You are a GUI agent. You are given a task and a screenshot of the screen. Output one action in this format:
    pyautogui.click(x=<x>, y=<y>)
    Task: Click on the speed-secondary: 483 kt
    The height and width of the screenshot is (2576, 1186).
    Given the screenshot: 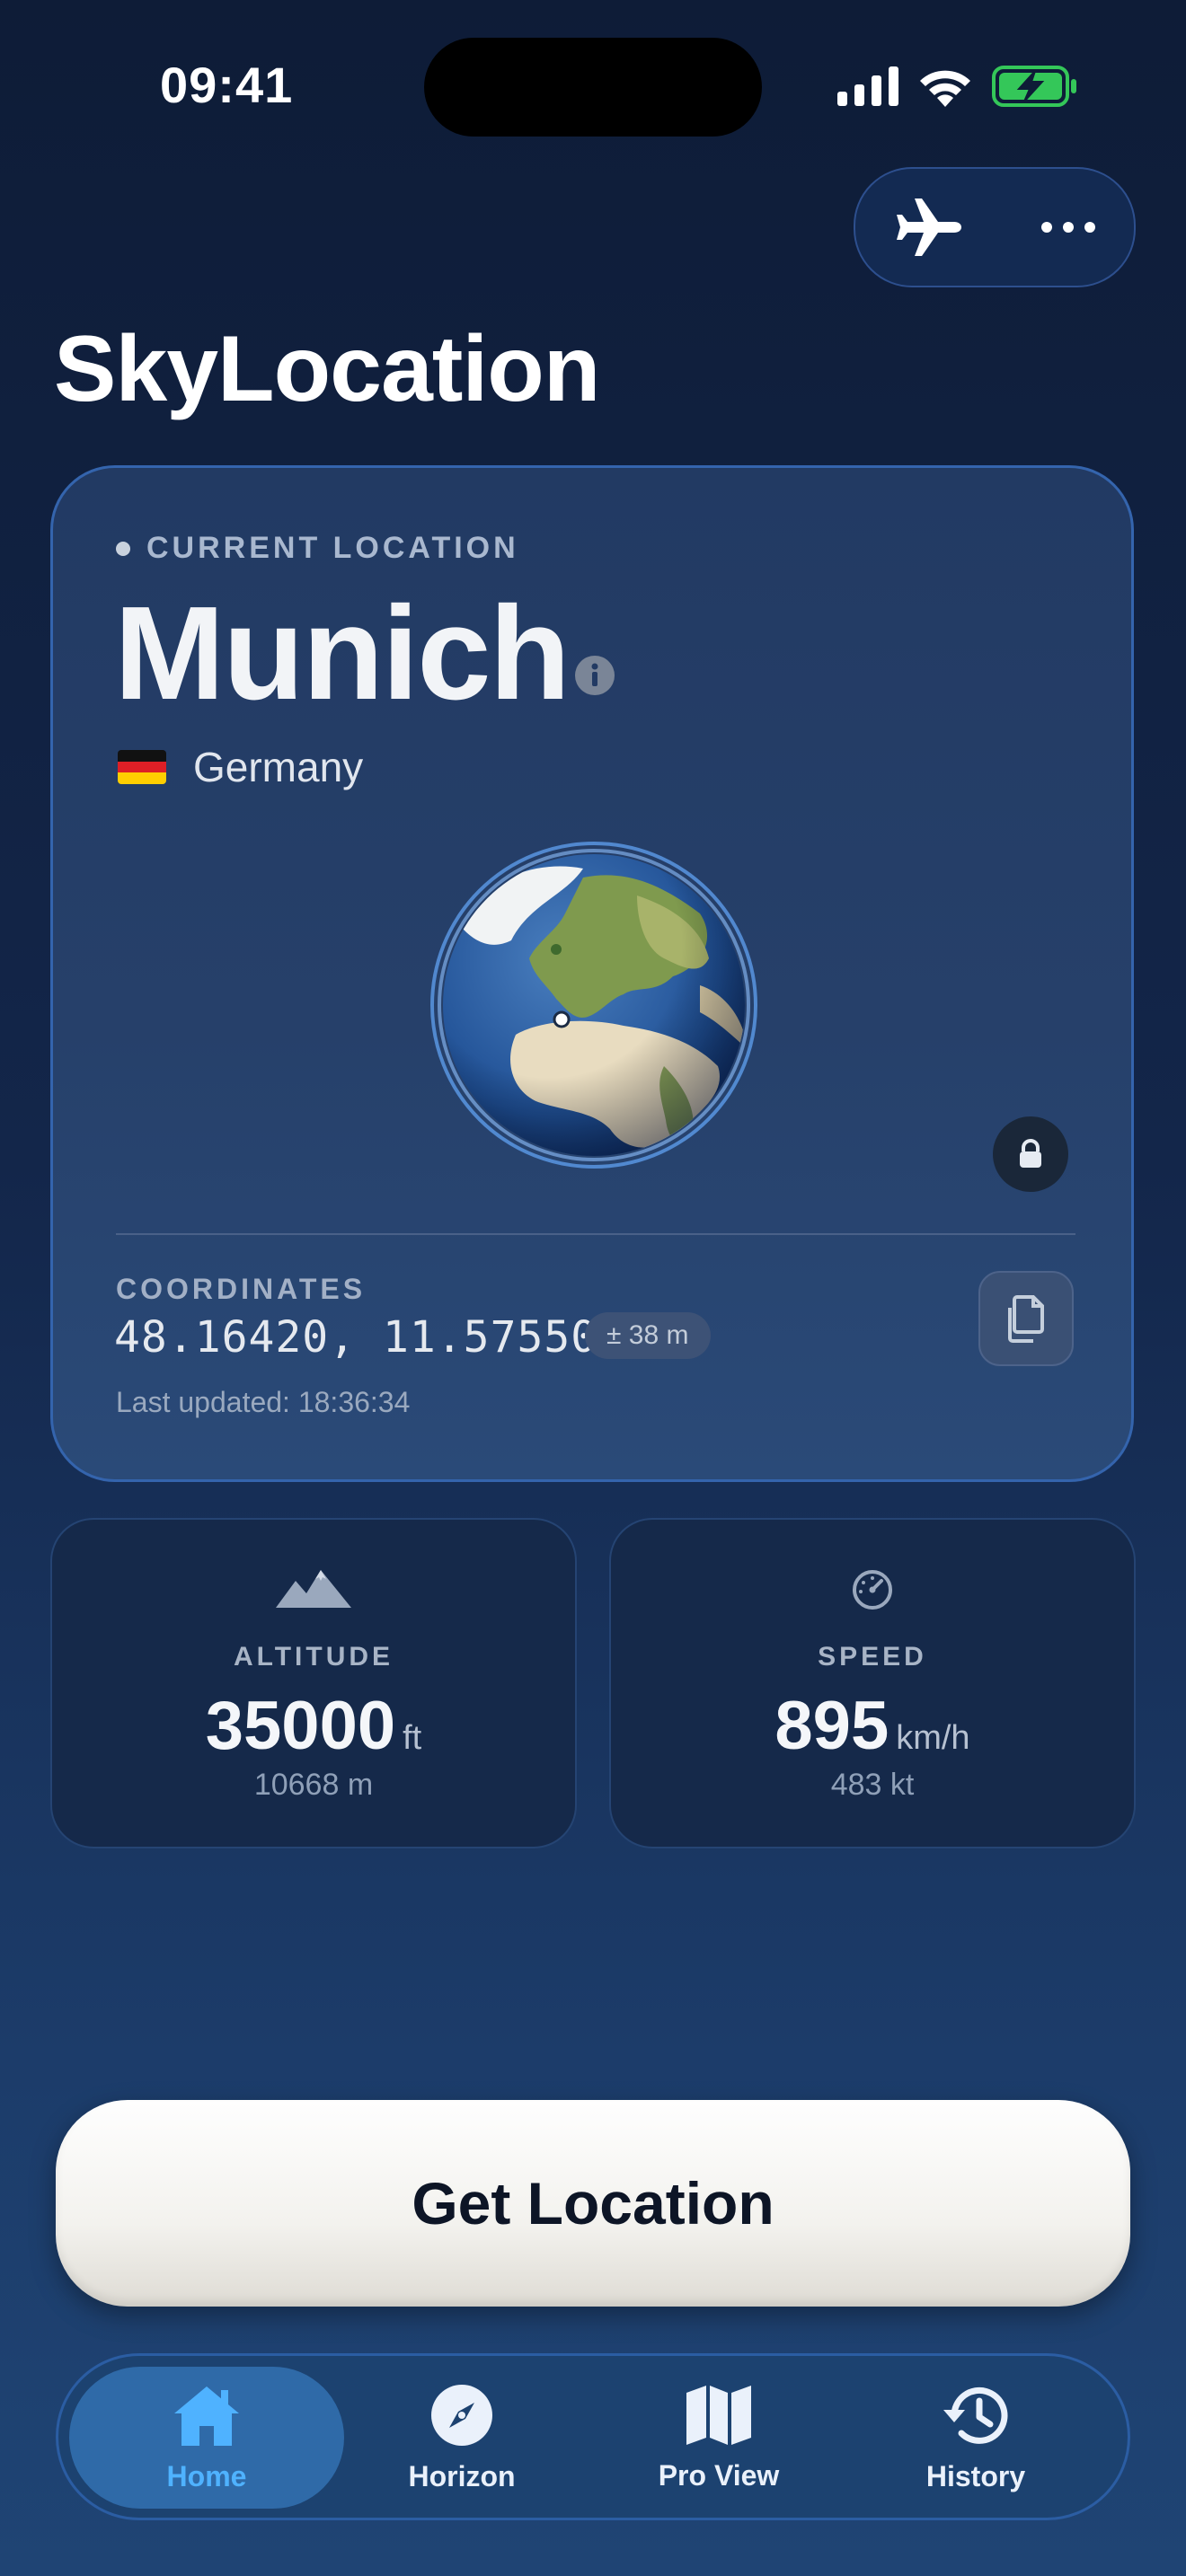 What is the action you would take?
    pyautogui.click(x=872, y=1785)
    